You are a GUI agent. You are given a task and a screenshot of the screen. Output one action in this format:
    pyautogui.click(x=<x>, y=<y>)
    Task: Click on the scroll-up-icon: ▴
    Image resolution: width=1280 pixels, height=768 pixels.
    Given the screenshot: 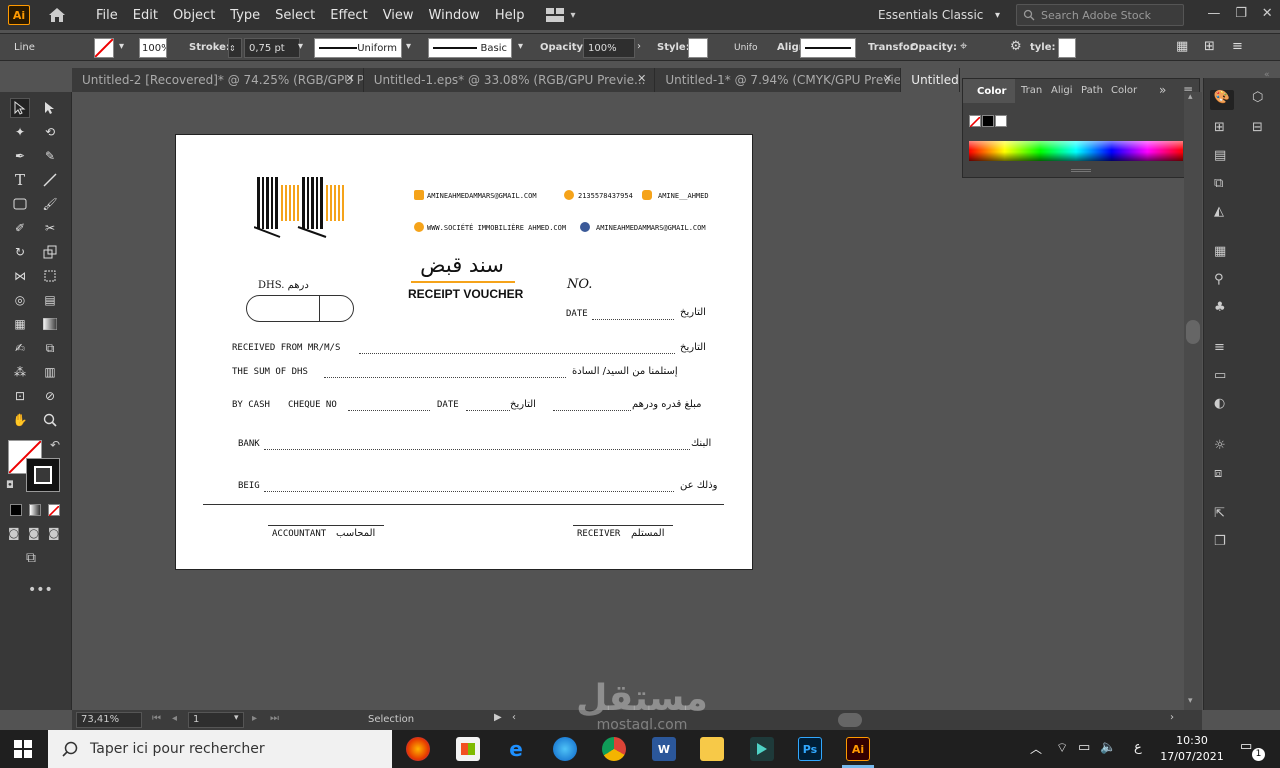 What is the action you would take?
    pyautogui.click(x=1190, y=97)
    